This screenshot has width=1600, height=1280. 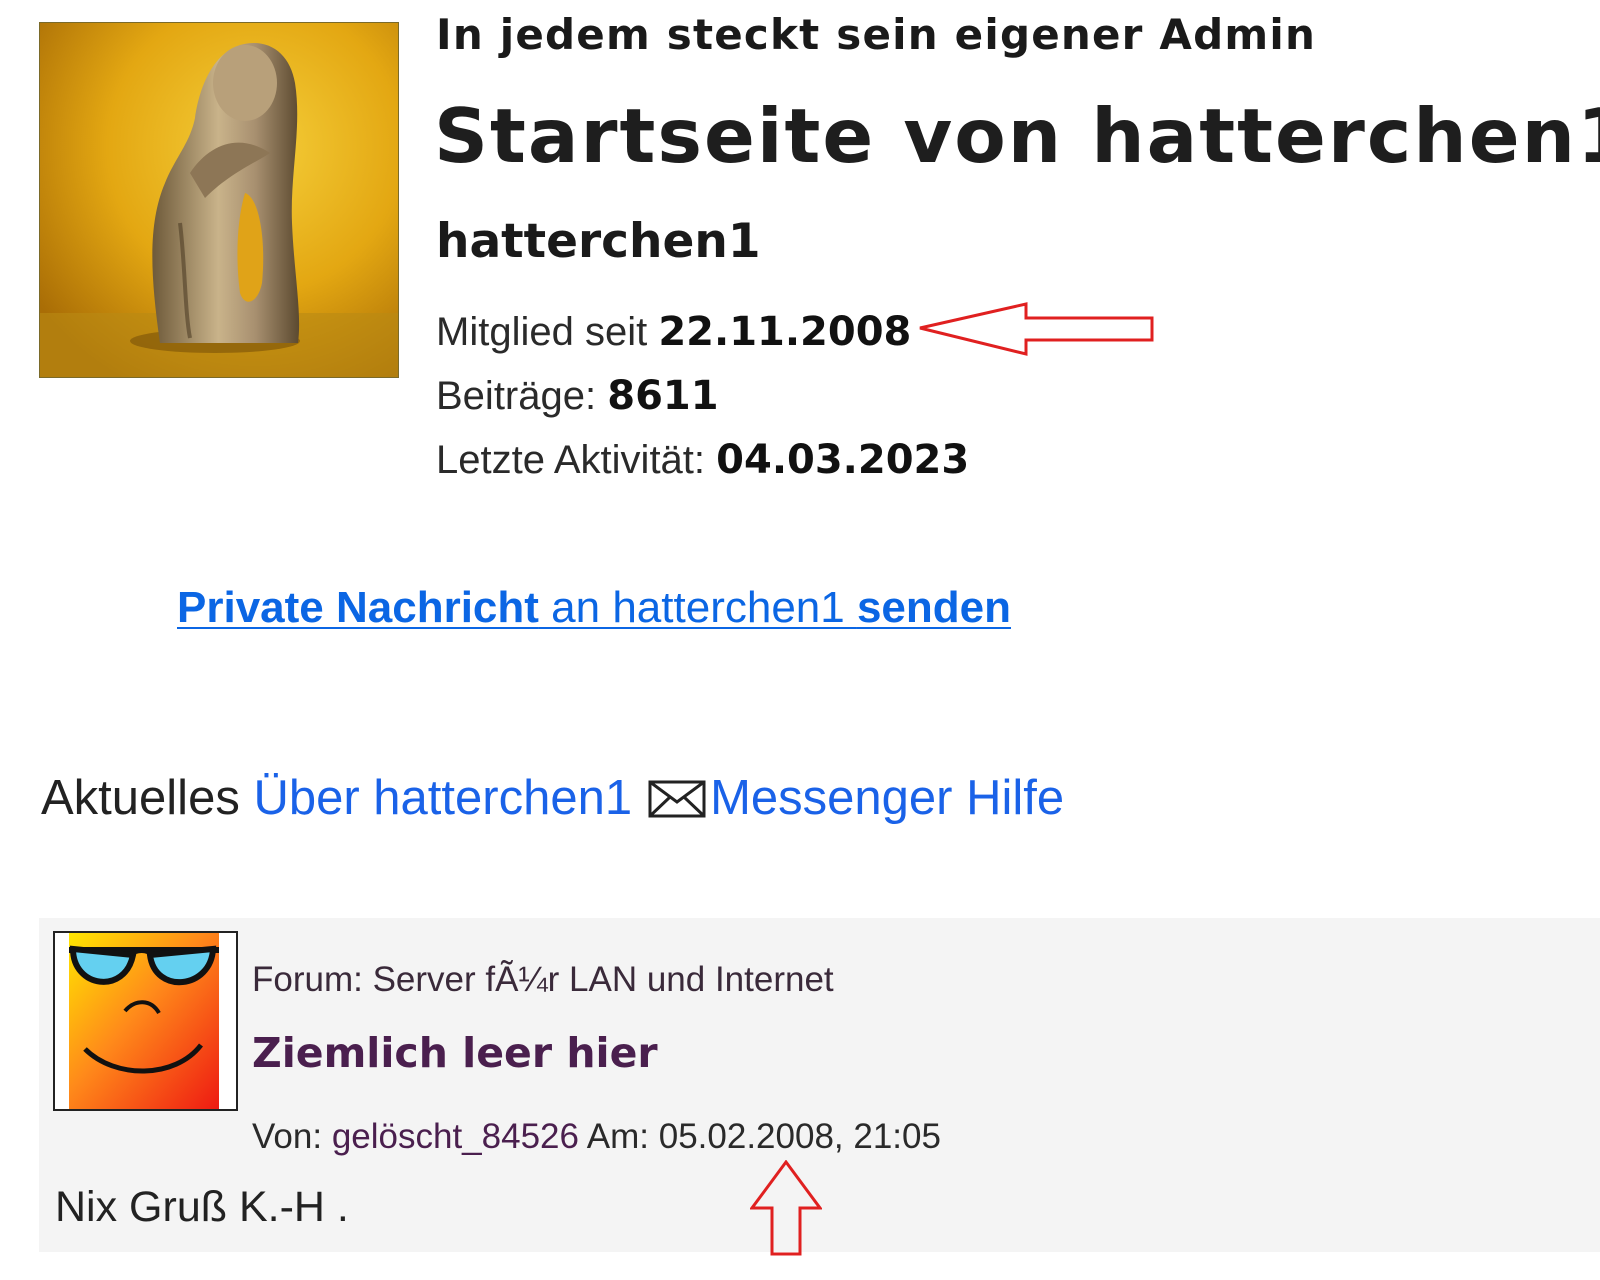 I want to click on envelope-icon, so click(x=677, y=802).